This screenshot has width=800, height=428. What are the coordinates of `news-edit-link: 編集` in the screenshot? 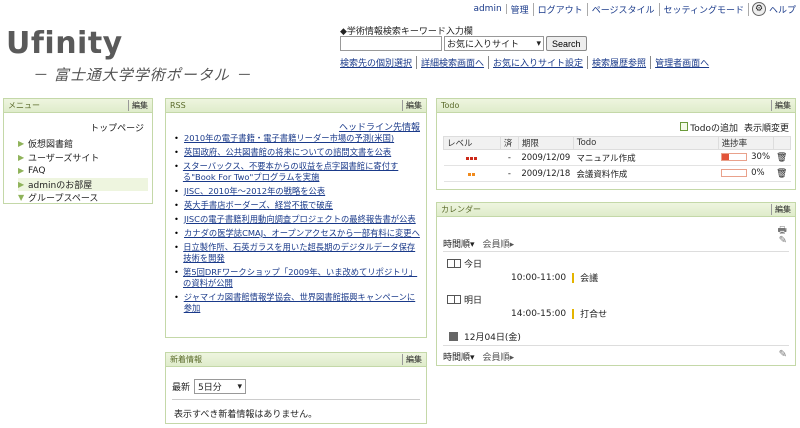 It's located at (412, 359).